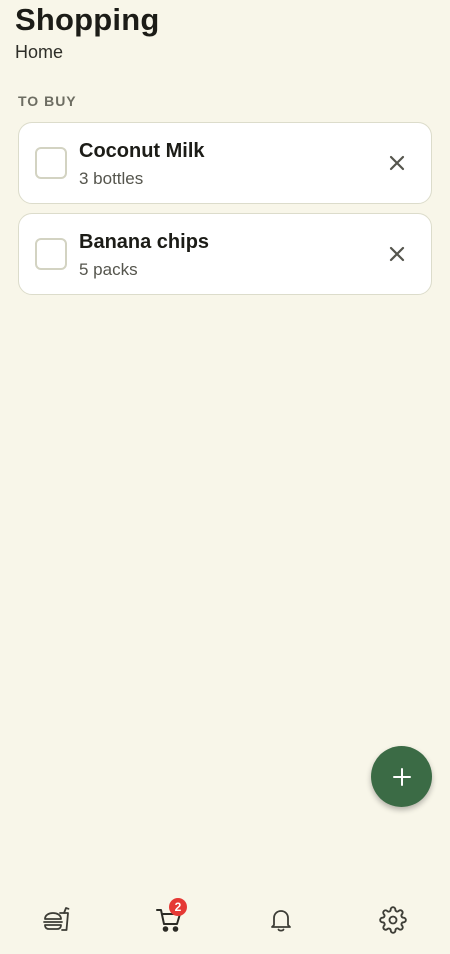 The height and width of the screenshot is (954, 450). What do you see at coordinates (142, 151) in the screenshot?
I see `item-name: Coconut Milk` at bounding box center [142, 151].